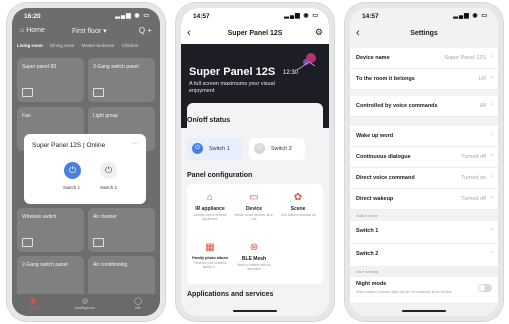 Image resolution: width=509 pixels, height=324 pixels. What do you see at coordinates (383, 157) in the screenshot?
I see `row-label: Continuous dialogue` at bounding box center [383, 157].